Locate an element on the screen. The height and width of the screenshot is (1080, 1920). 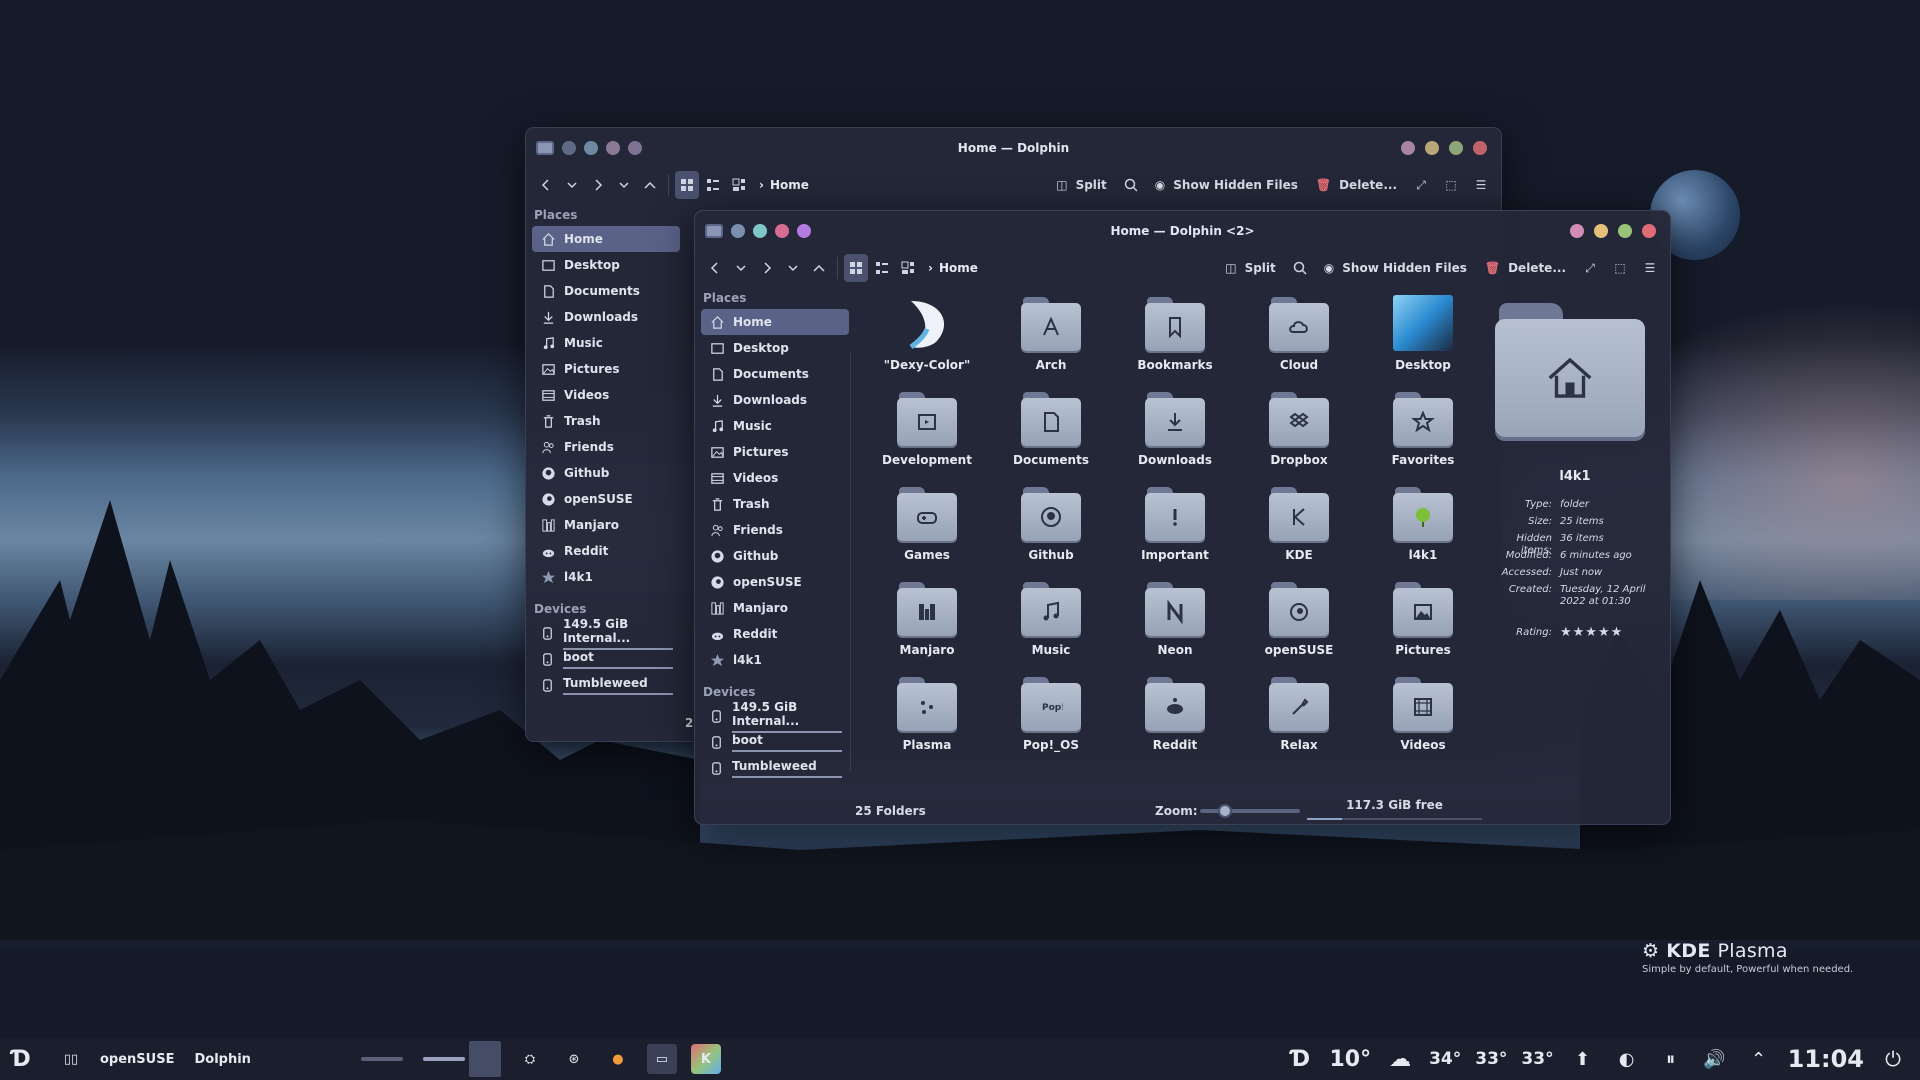
back-button is located at coordinates (715, 268).